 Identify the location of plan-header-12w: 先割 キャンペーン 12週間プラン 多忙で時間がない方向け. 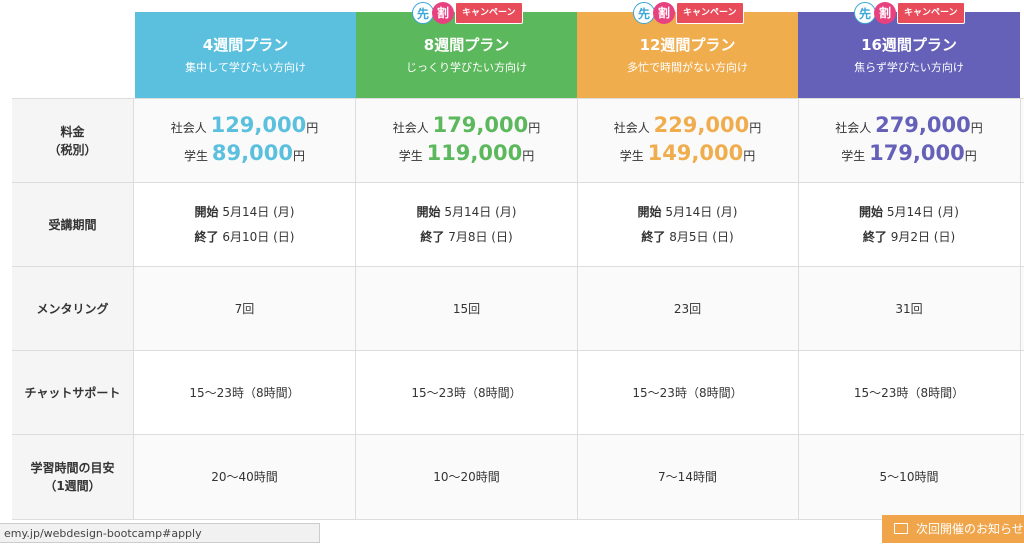
(687, 50).